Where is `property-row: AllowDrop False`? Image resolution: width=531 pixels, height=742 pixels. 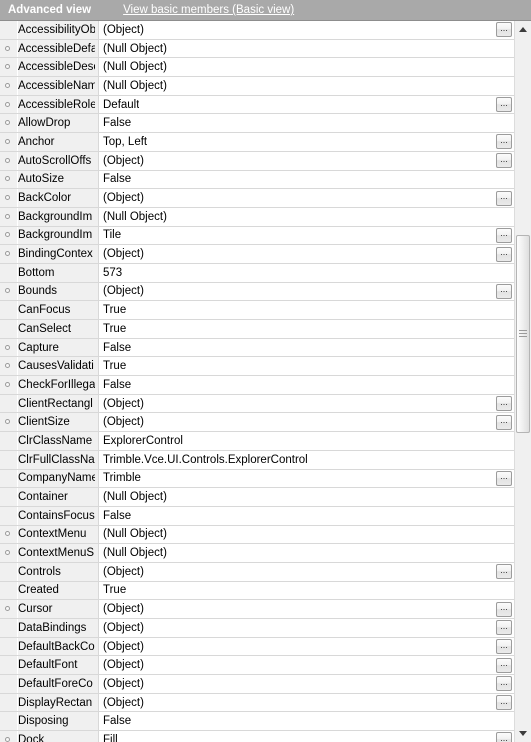
property-row: AllowDrop False is located at coordinates (257, 124).